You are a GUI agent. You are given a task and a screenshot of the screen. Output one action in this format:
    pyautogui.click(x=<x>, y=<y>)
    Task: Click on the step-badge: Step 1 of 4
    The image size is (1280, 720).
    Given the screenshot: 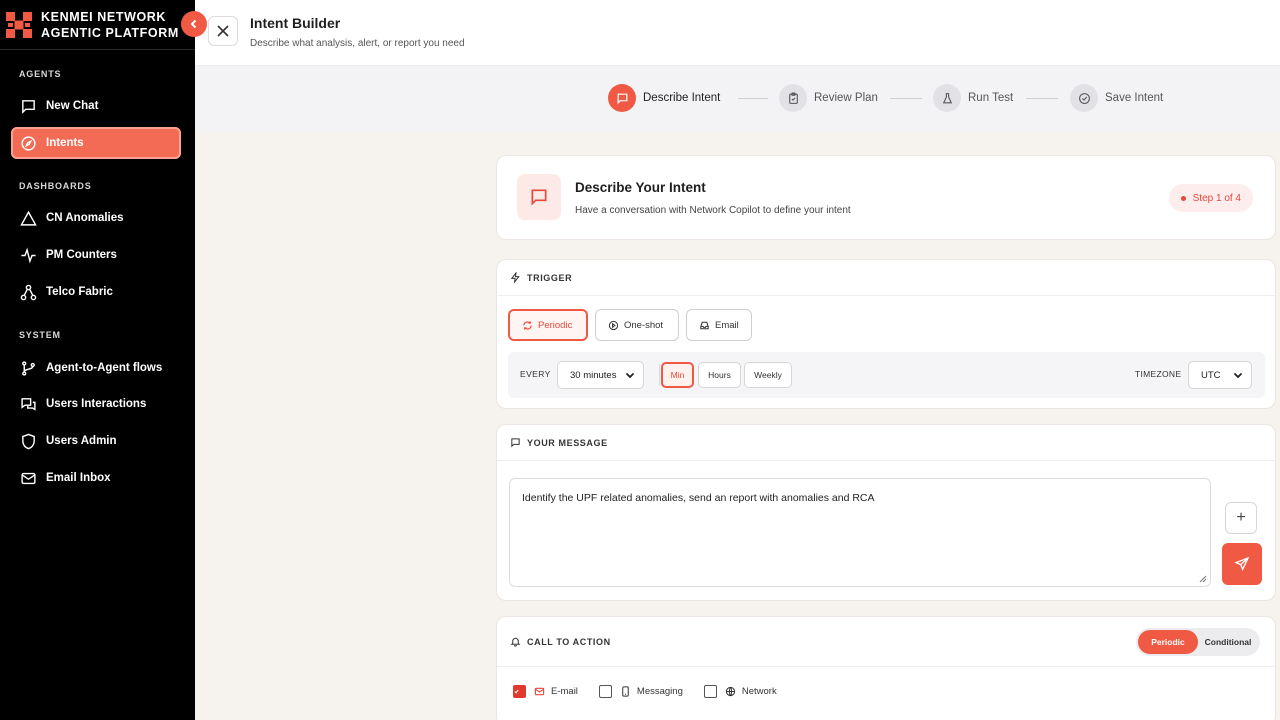 What is the action you would take?
    pyautogui.click(x=1210, y=198)
    